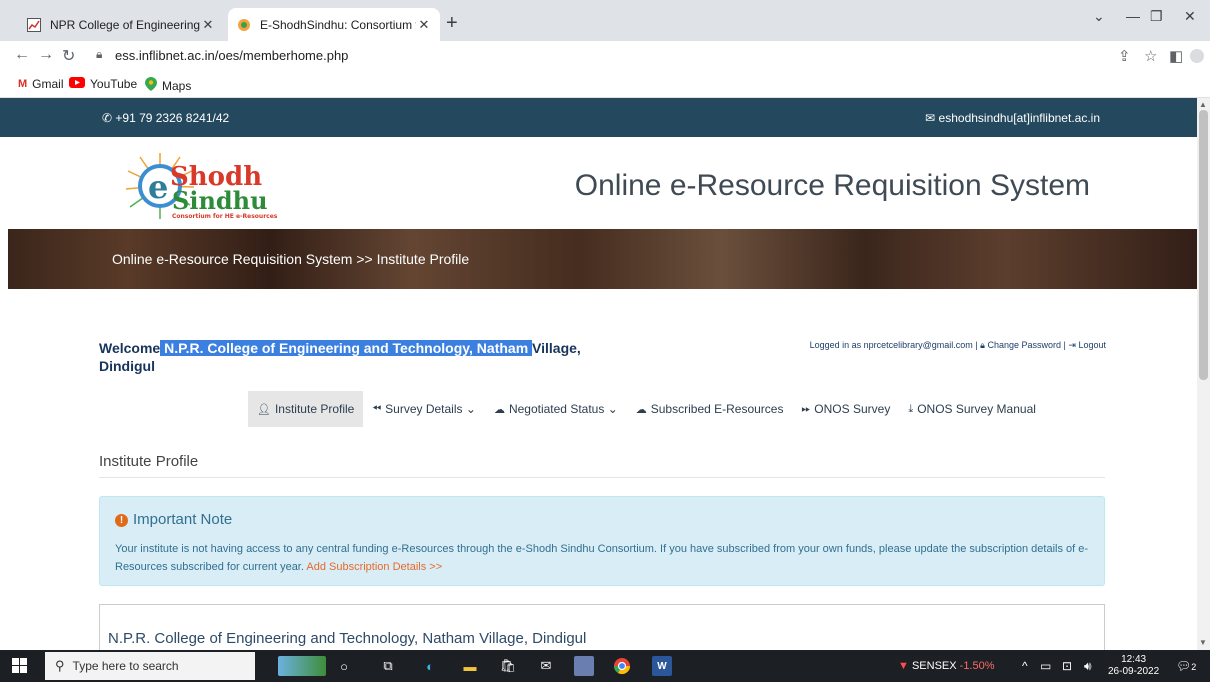  I want to click on mail-icon: ✉, so click(546, 666).